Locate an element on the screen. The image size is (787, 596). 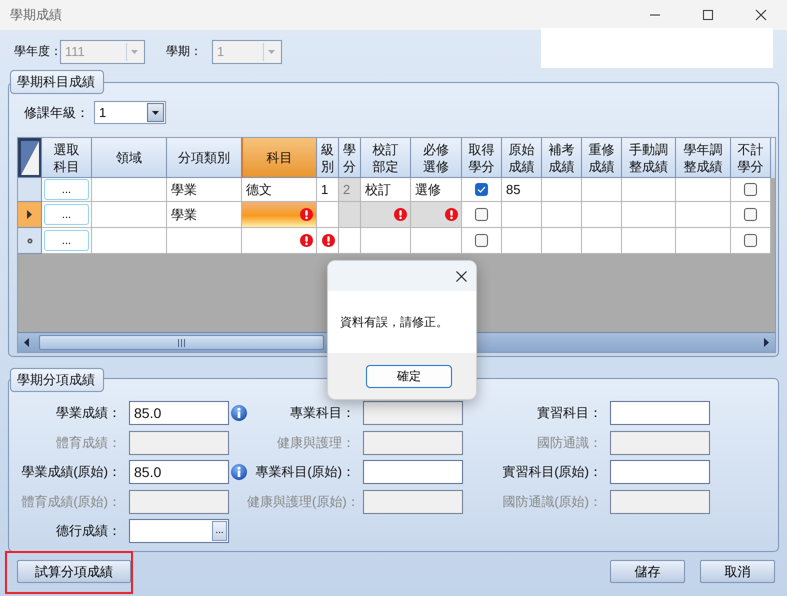
field-label: 學年度： is located at coordinates (37, 51).